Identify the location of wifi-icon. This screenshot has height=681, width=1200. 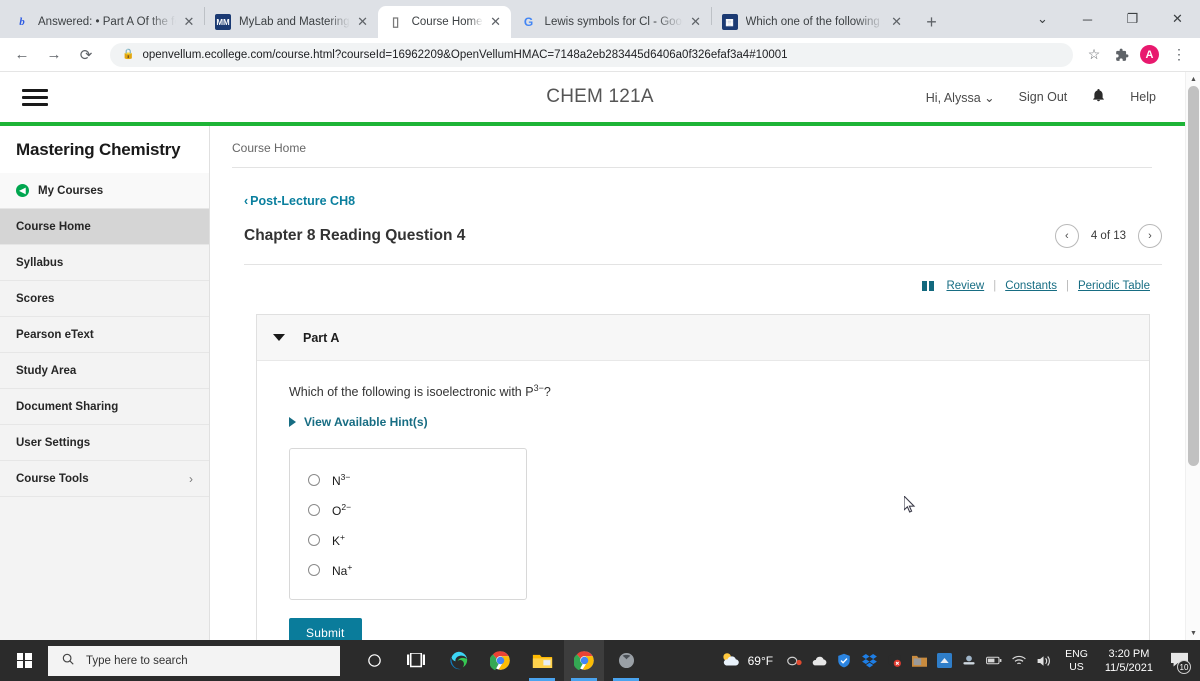
(1019, 661).